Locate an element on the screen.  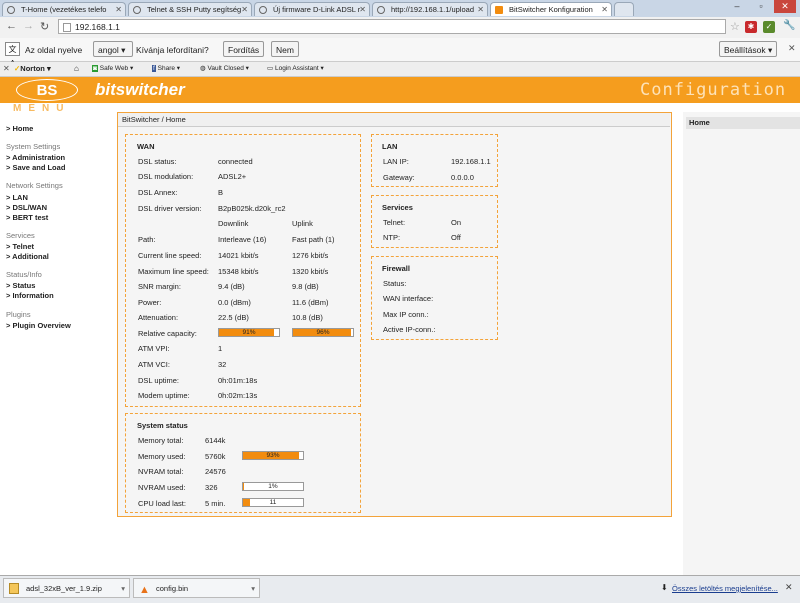
window-close-icon: ✕ is located at coordinates (785, 6).